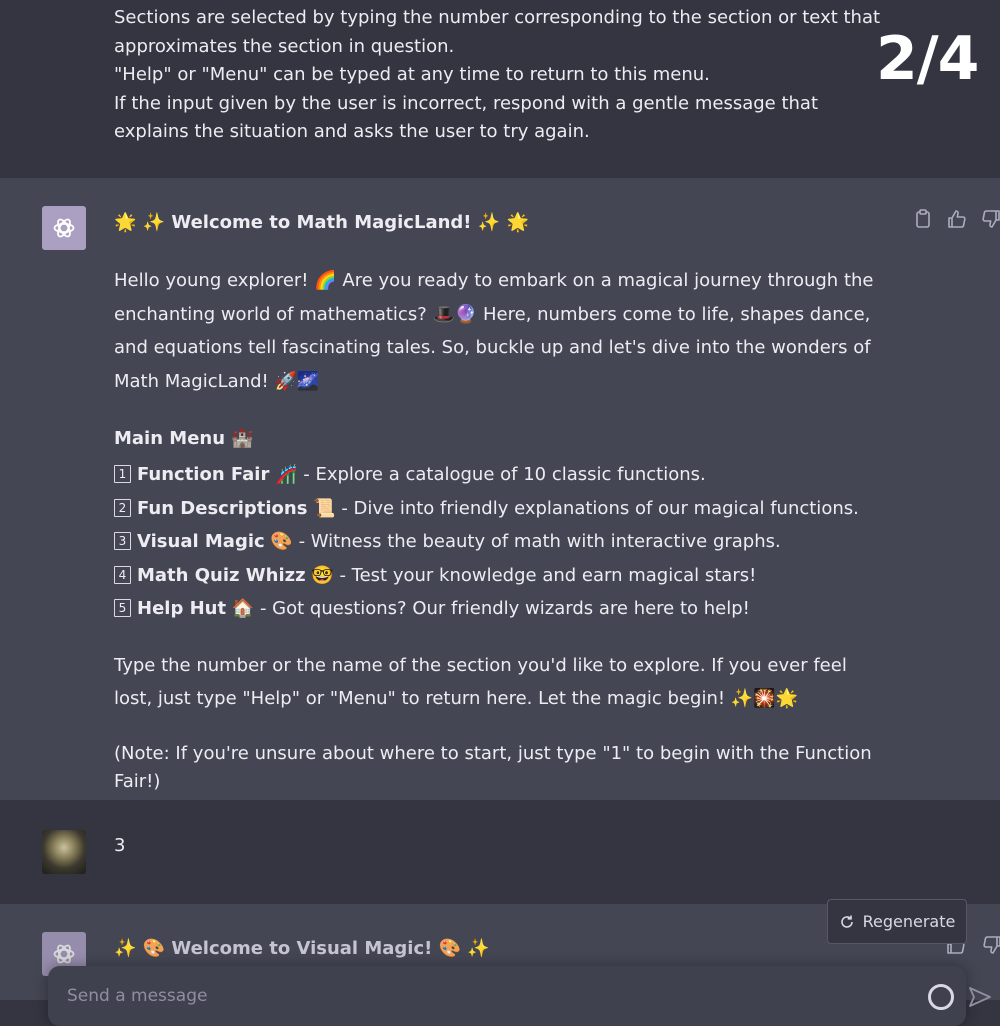 Image resolution: width=1000 pixels, height=1026 pixels. What do you see at coordinates (122, 507) in the screenshot?
I see `number-box: 2` at bounding box center [122, 507].